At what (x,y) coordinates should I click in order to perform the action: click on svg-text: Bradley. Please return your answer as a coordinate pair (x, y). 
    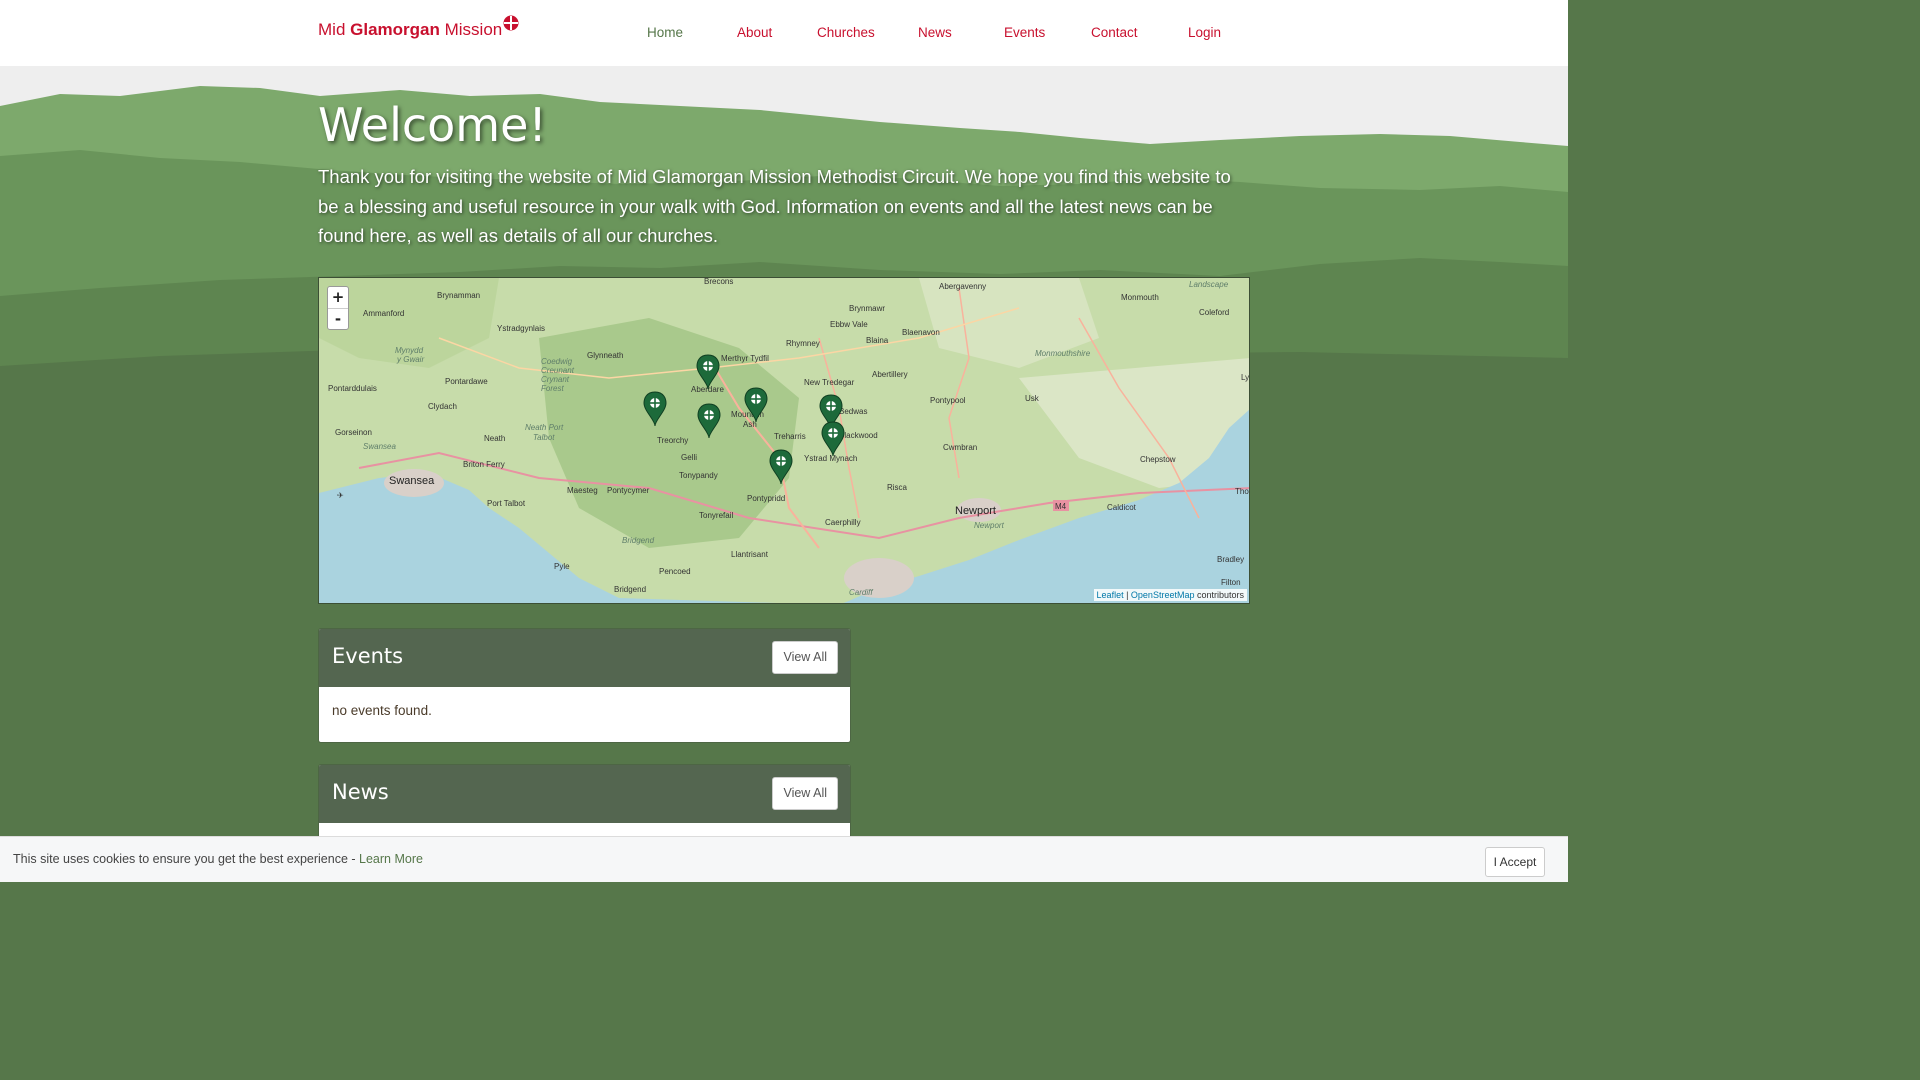
    Looking at the image, I should click on (1230, 559).